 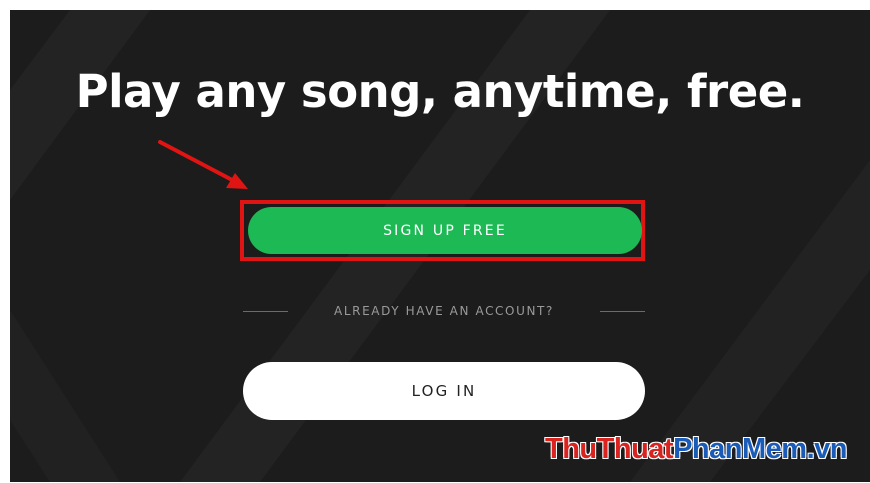 I want to click on already-have-account-text: ALREADY HAVE AN ACCOUNT?, so click(x=444, y=311).